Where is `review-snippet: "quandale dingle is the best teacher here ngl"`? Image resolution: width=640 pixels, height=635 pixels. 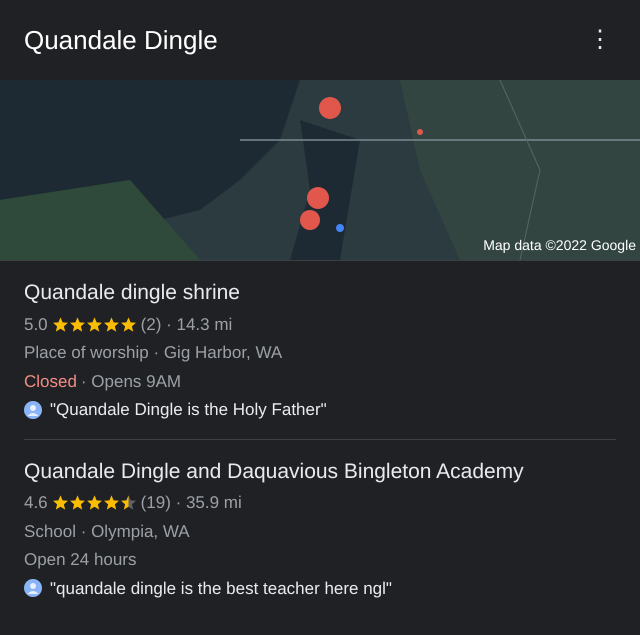 review-snippet: "quandale dingle is the best teacher here ngl" is located at coordinates (221, 589).